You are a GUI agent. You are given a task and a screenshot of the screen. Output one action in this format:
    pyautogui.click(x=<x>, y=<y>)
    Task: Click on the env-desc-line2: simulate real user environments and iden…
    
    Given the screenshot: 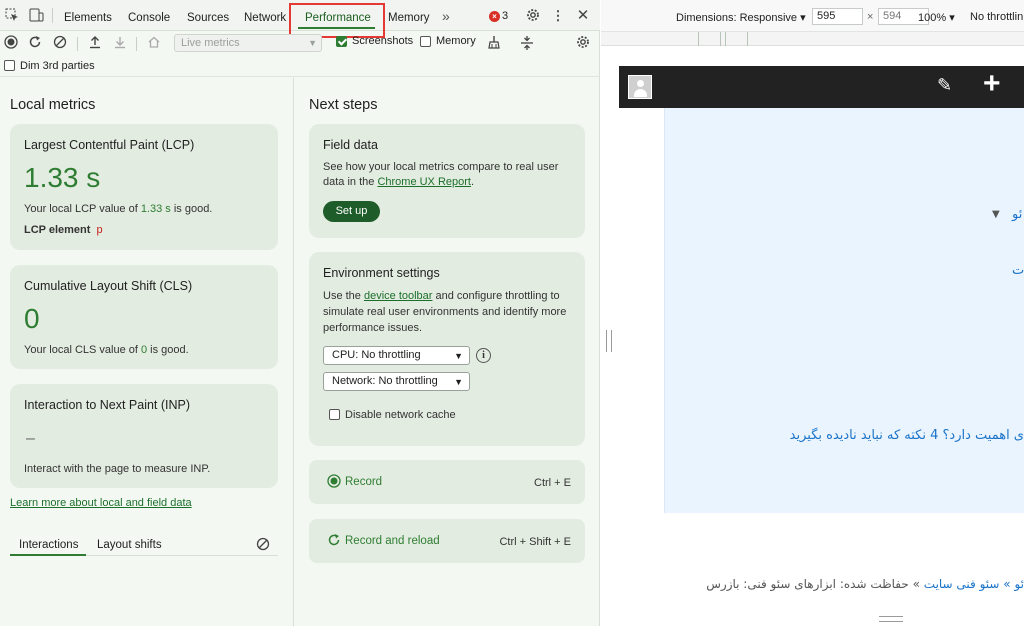 What is the action you would take?
    pyautogui.click(x=445, y=312)
    